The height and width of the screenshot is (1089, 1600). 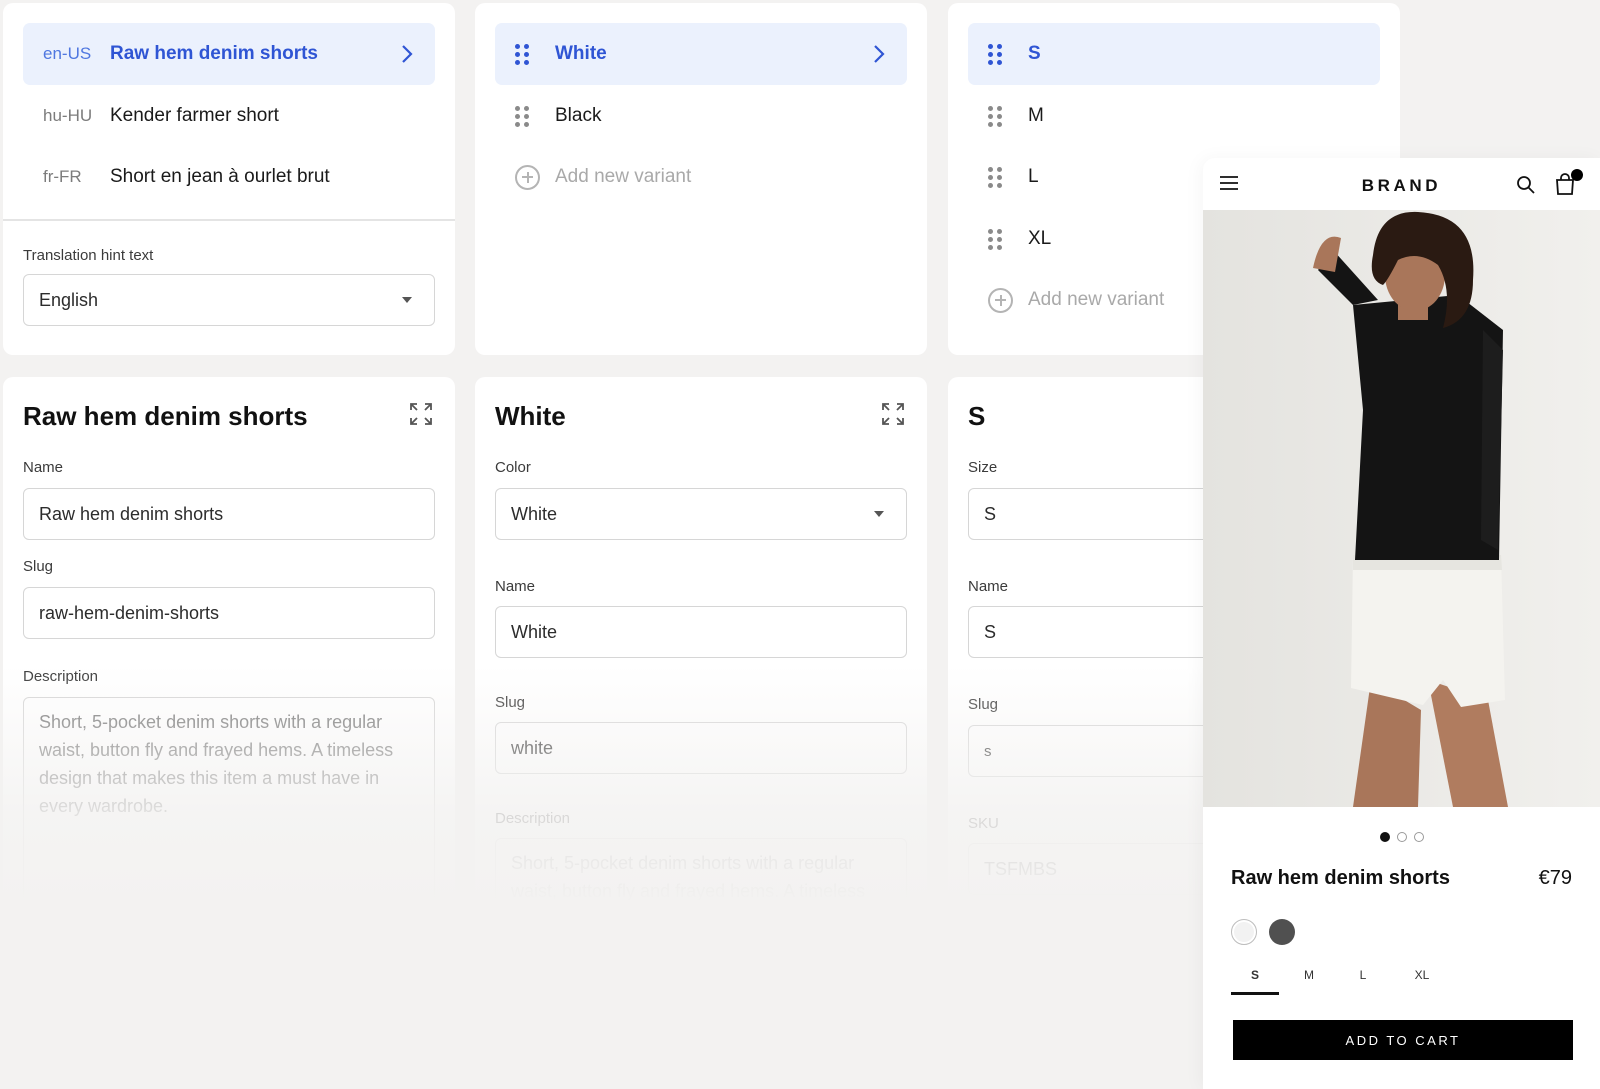 I want to click on variant-label: M, so click(x=1036, y=115).